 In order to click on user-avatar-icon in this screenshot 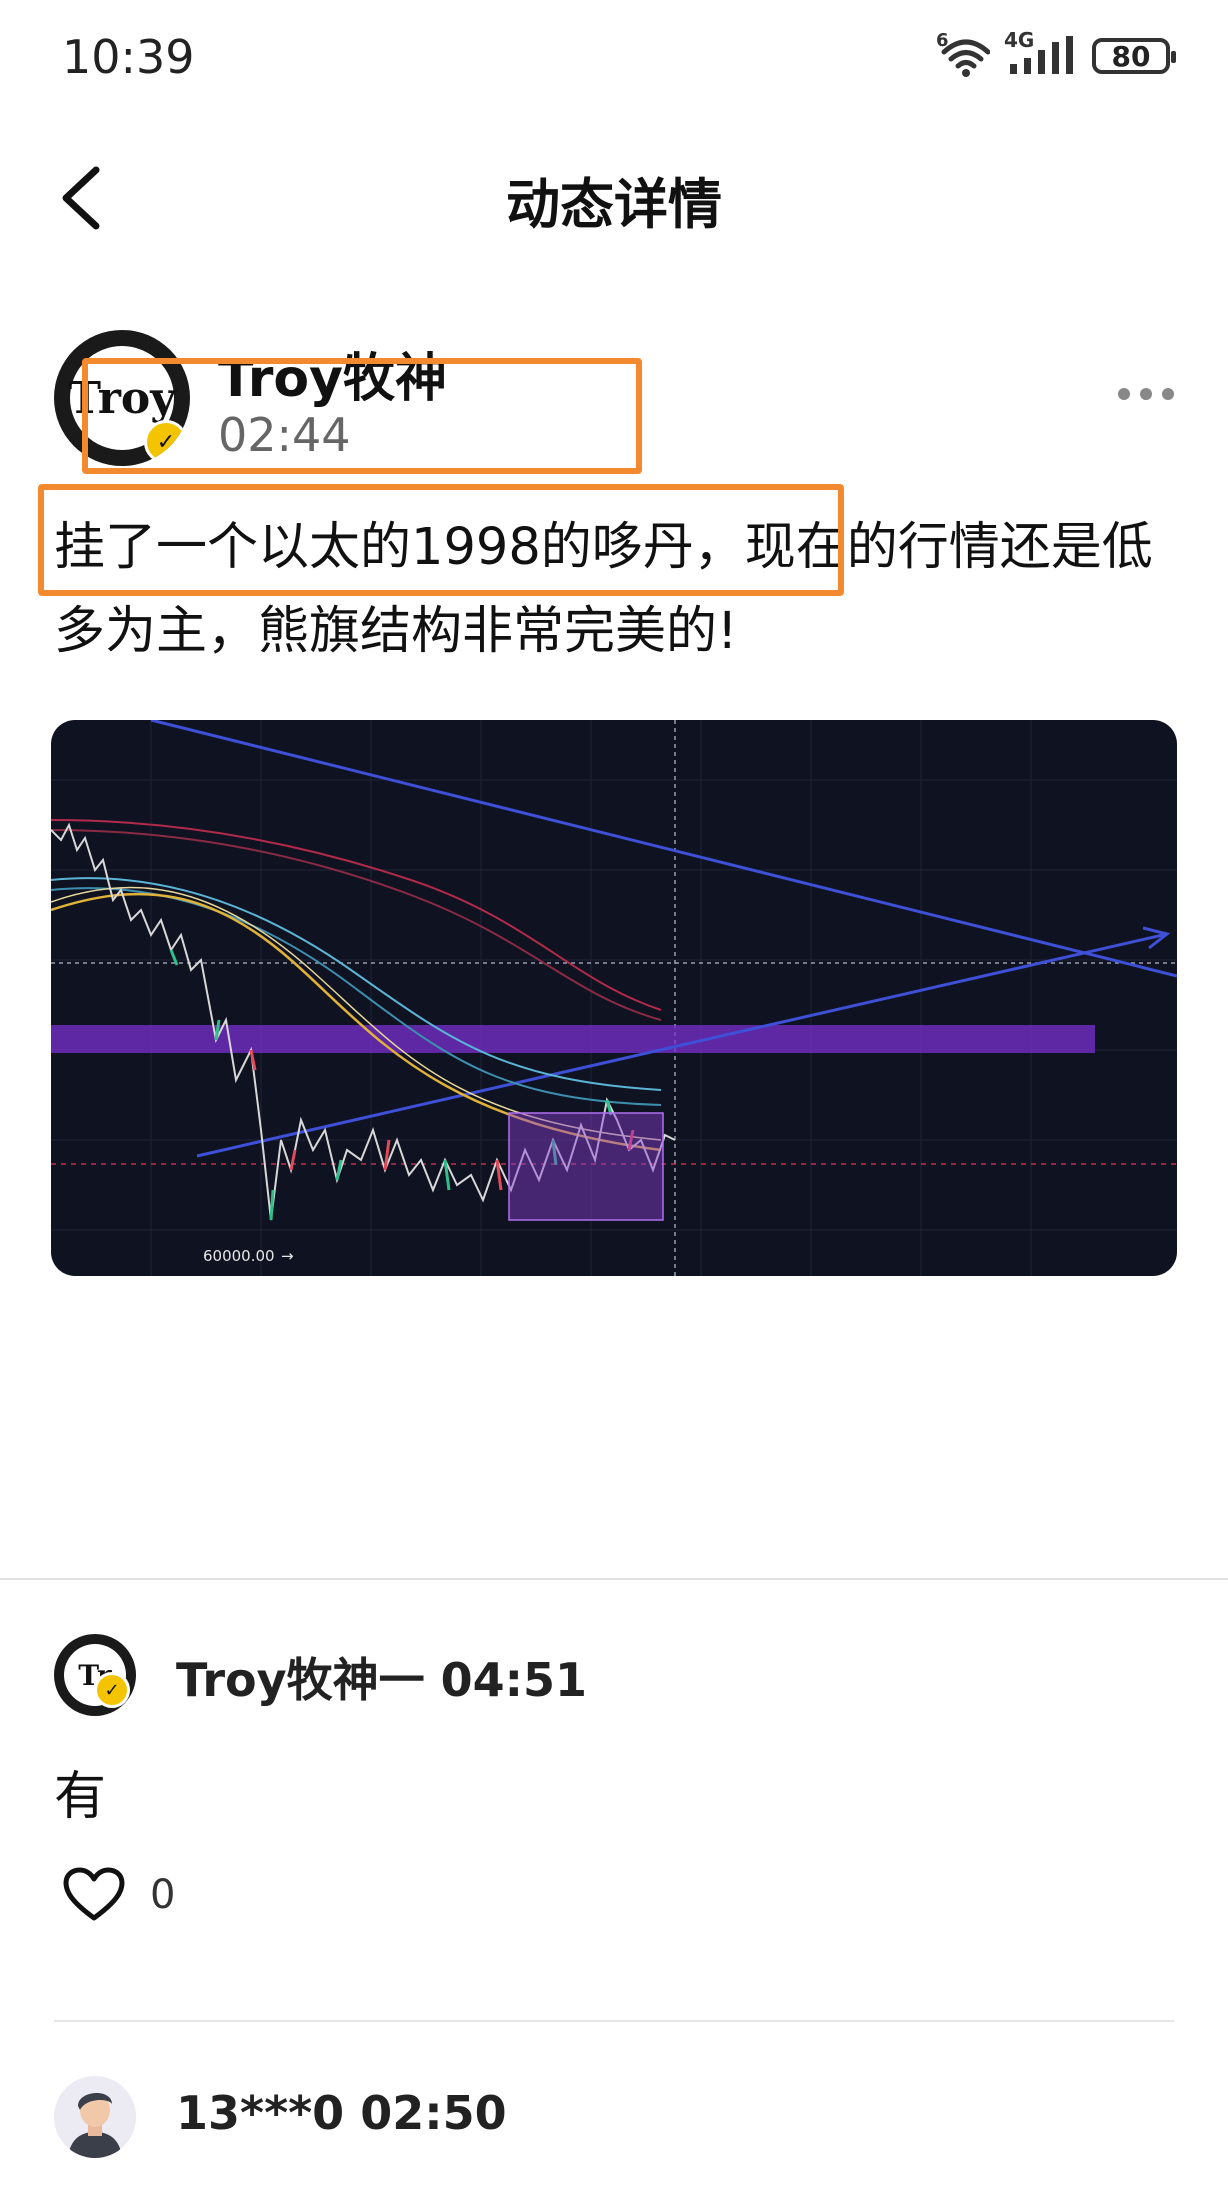, I will do `click(95, 2117)`.